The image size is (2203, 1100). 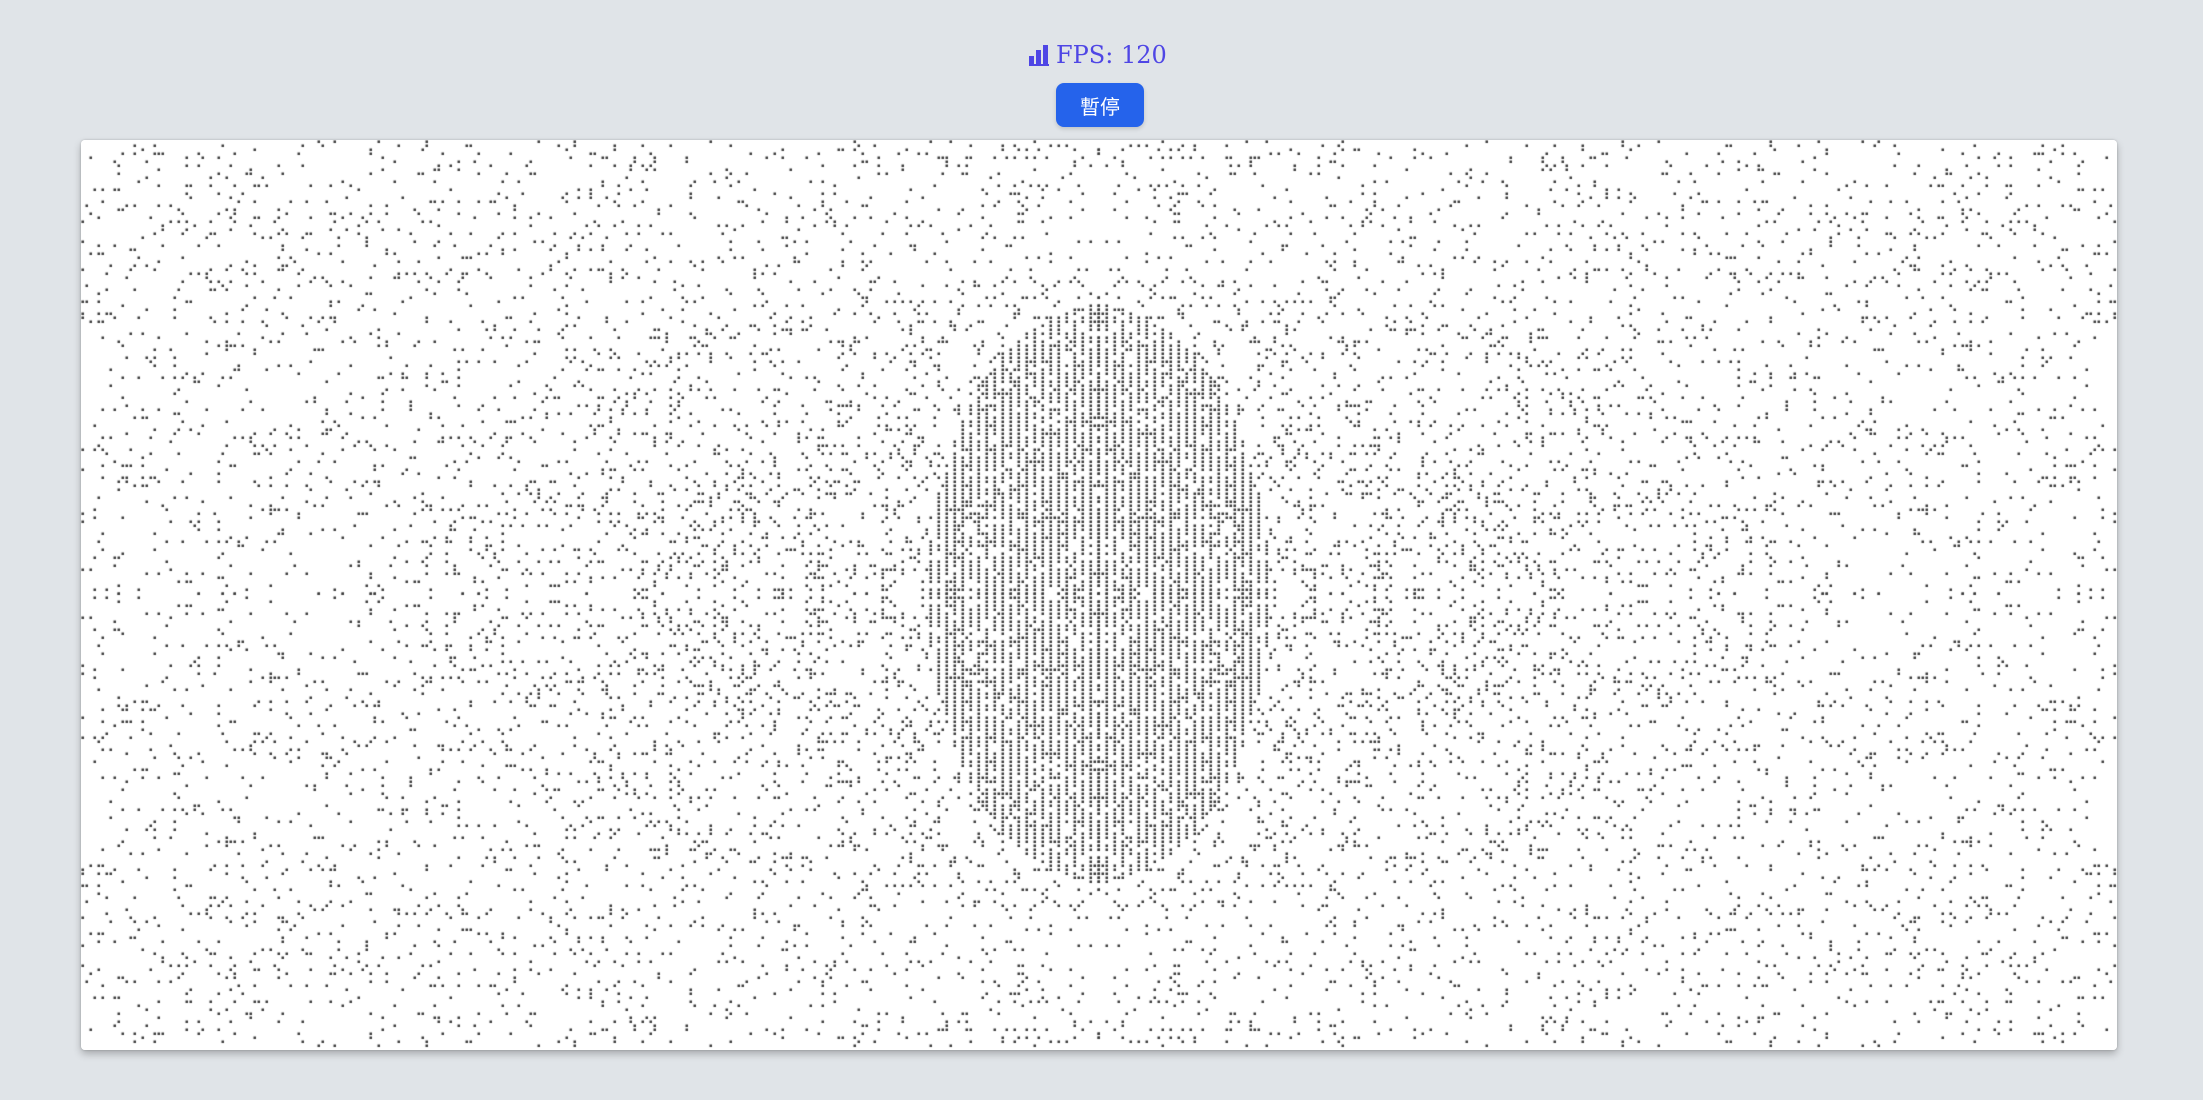 What do you see at coordinates (1100, 105) in the screenshot?
I see `pause-button: 暫停` at bounding box center [1100, 105].